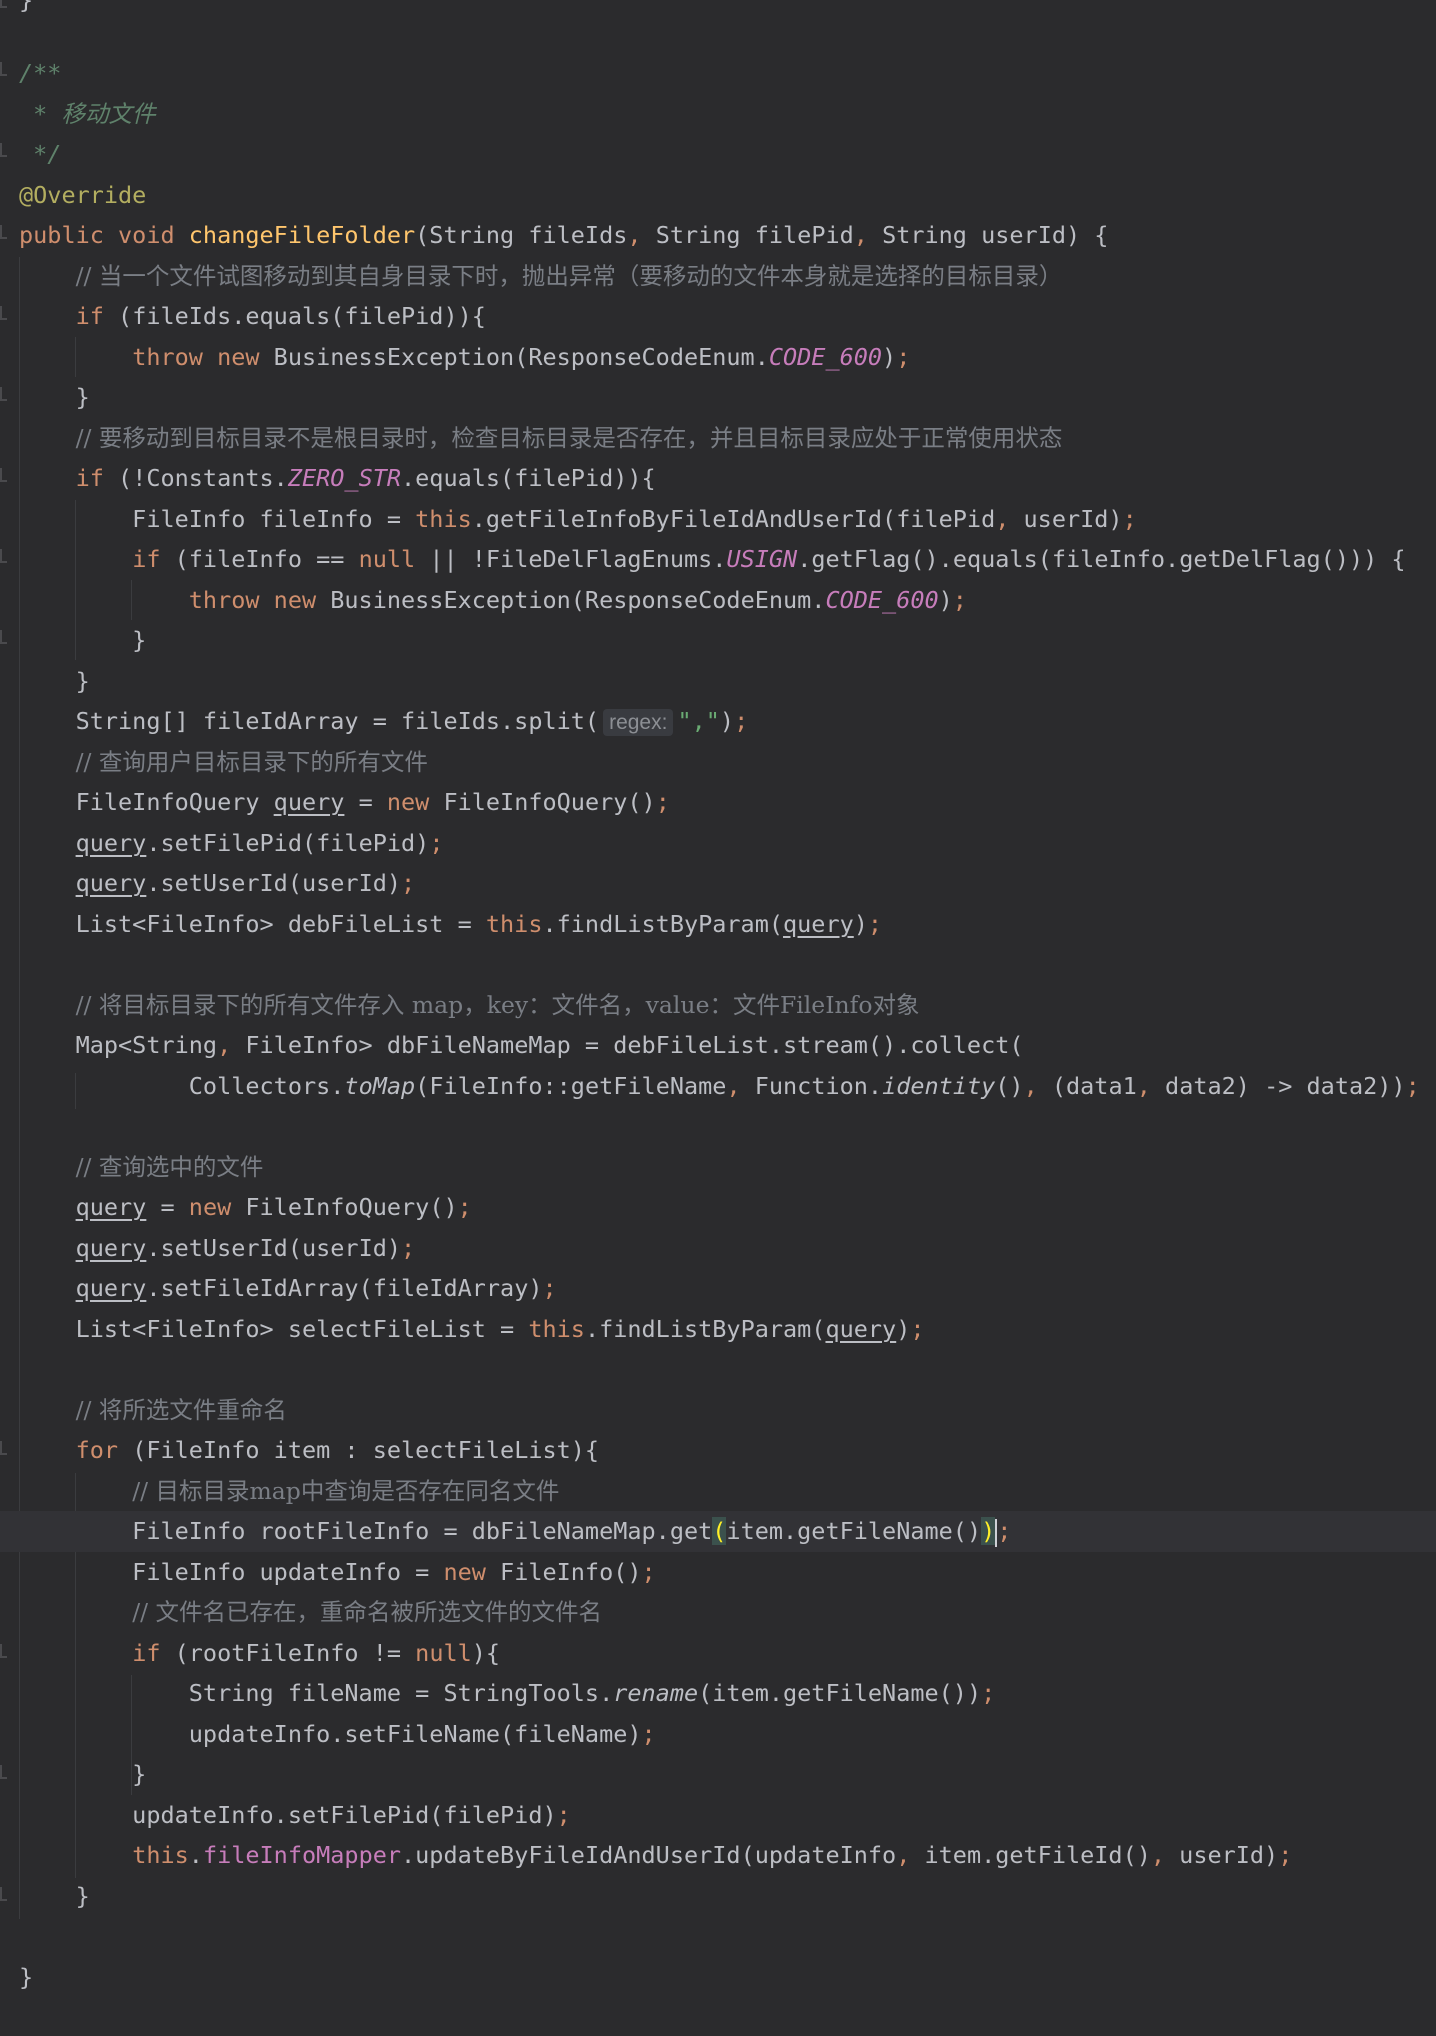  Describe the element at coordinates (718, 154) in the screenshot. I see `code-line: */` at that location.